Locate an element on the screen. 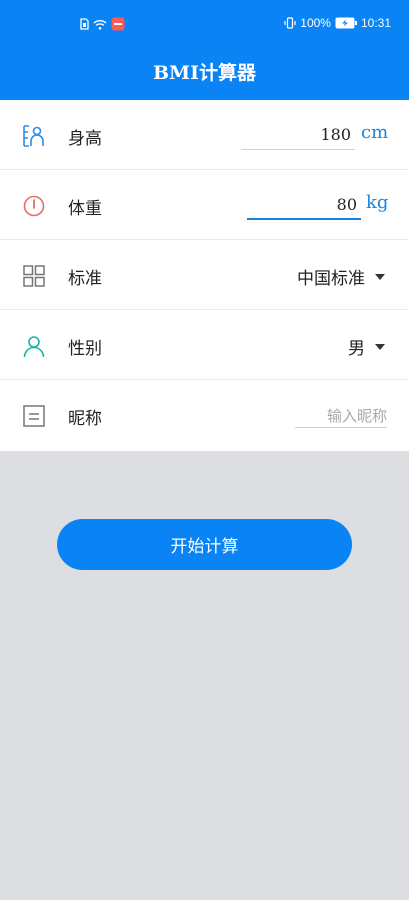  weight-row: 体重 80 kg is located at coordinates (204, 205).